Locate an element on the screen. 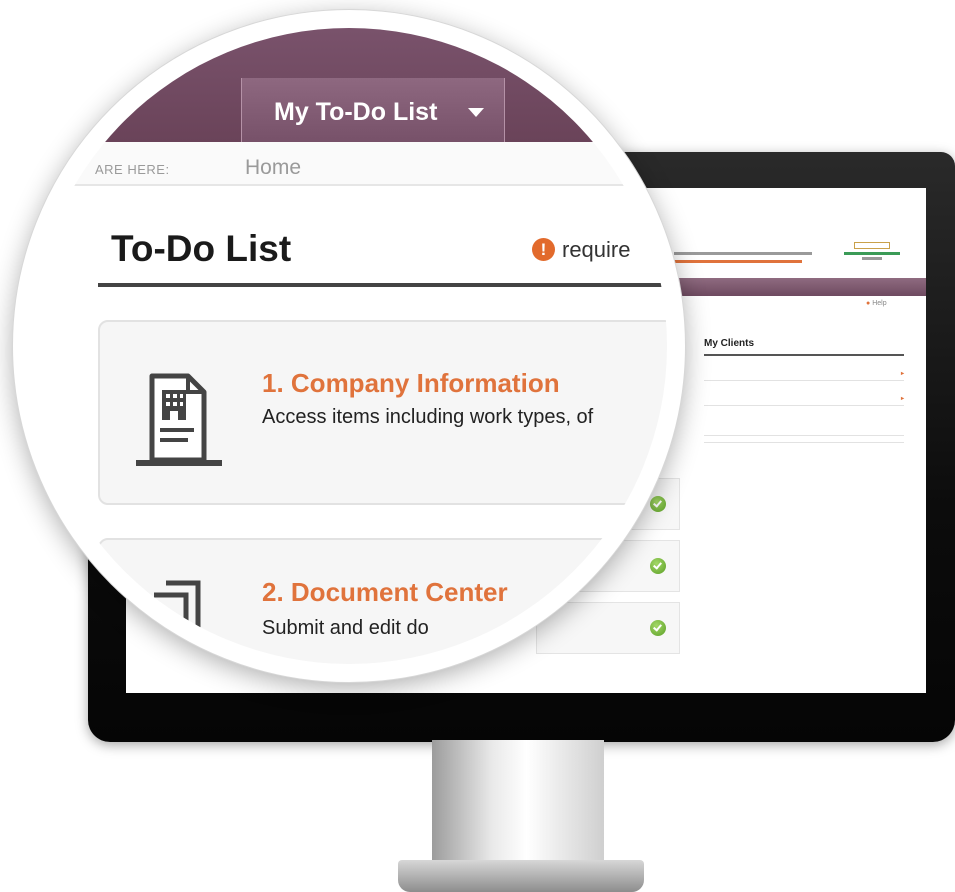 The height and width of the screenshot is (892, 955). my-clients-title: My Clients is located at coordinates (729, 343).